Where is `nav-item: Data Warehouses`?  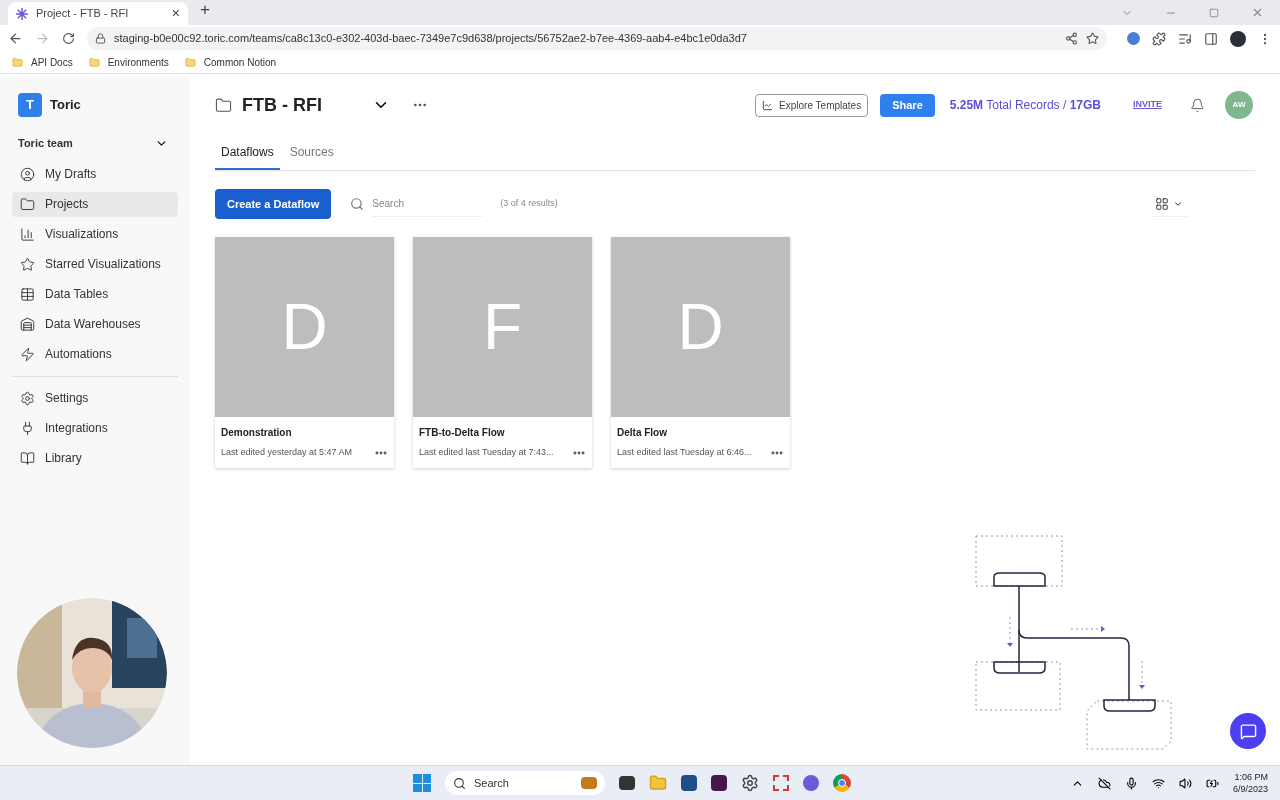
nav-item: Data Warehouses is located at coordinates (95, 324).